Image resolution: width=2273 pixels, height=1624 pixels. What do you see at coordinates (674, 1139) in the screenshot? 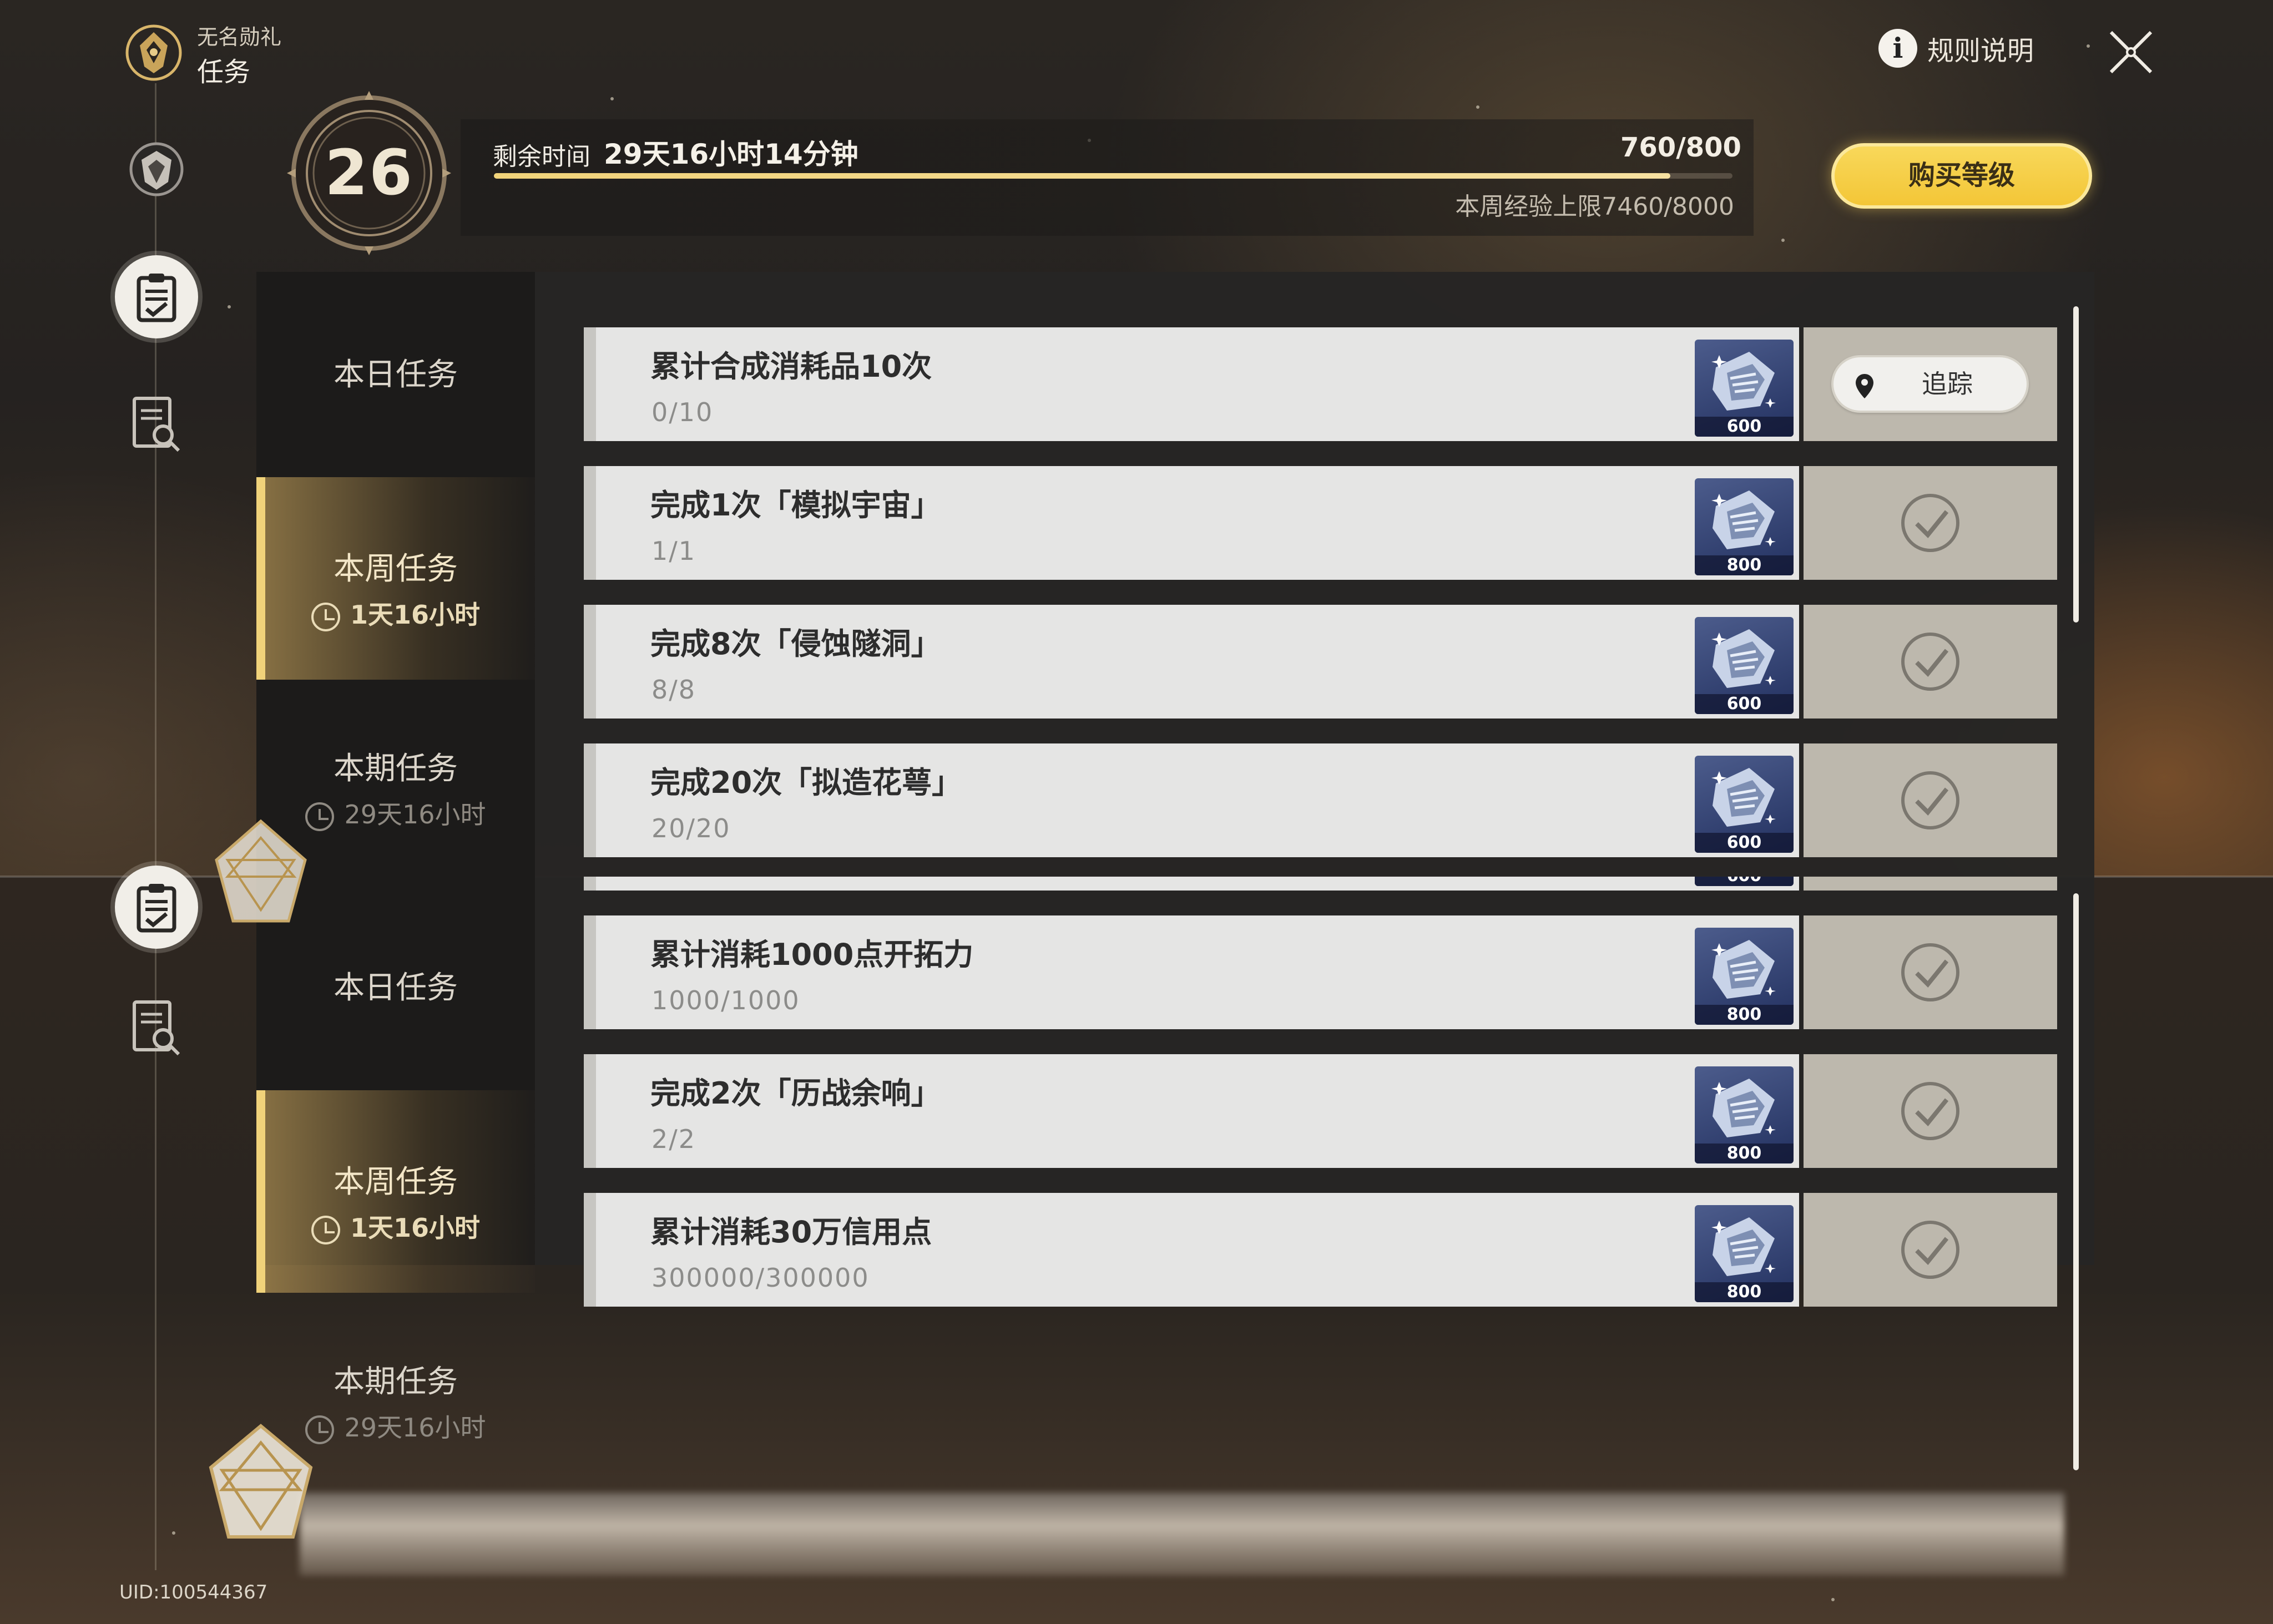
I see `task-progress: 2/2` at bounding box center [674, 1139].